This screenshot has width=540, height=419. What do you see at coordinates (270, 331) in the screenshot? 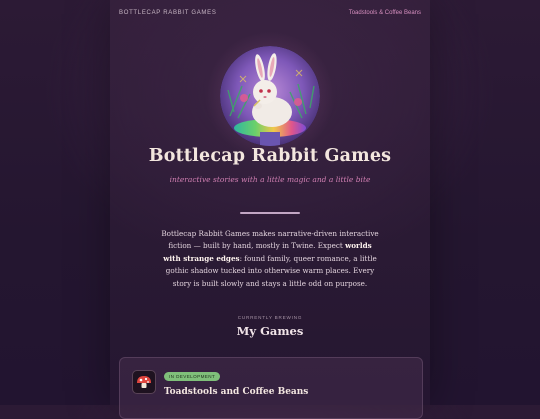
I see `section-title: My Games` at bounding box center [270, 331].